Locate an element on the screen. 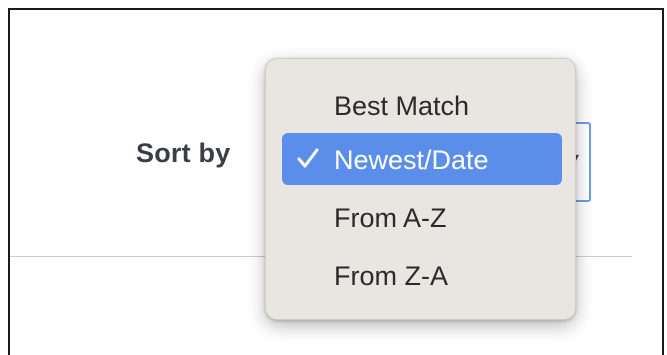 This screenshot has width=667, height=355. menu-item-label: Newest/Date is located at coordinates (411, 160).